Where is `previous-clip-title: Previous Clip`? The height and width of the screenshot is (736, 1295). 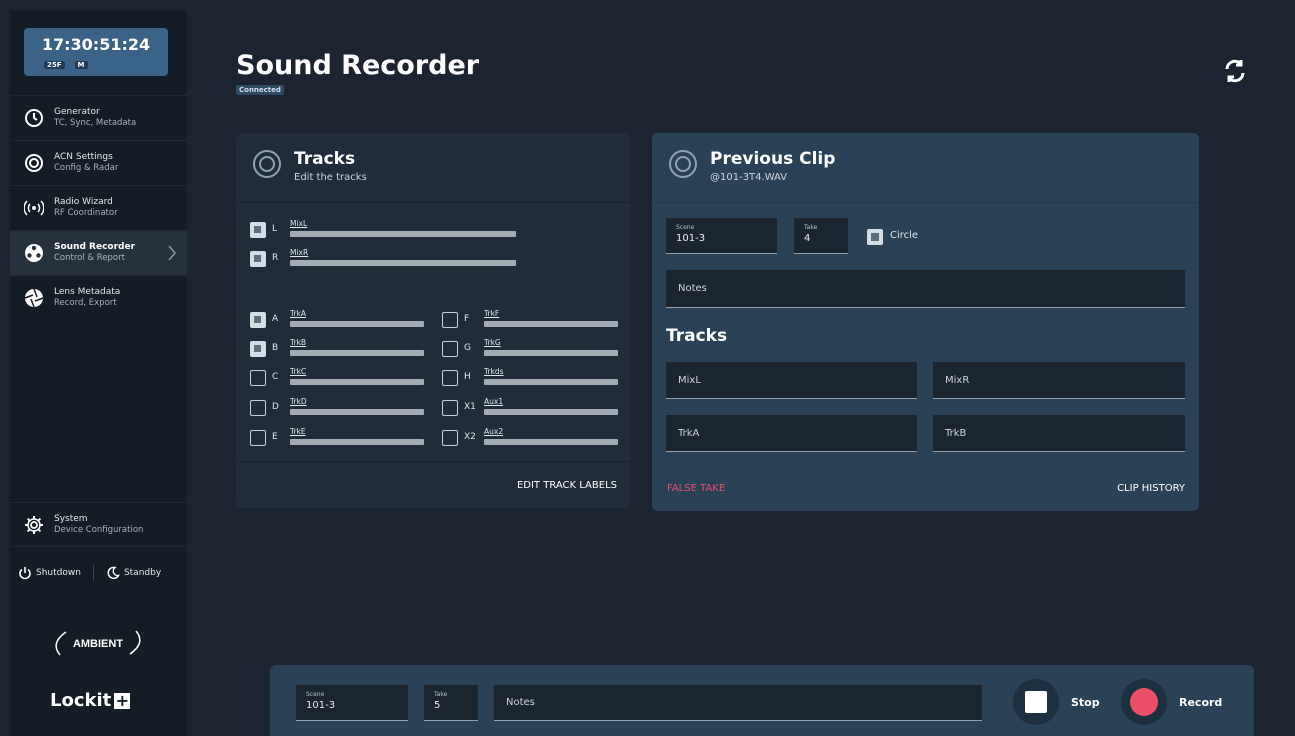
previous-clip-title: Previous Clip is located at coordinates (773, 159).